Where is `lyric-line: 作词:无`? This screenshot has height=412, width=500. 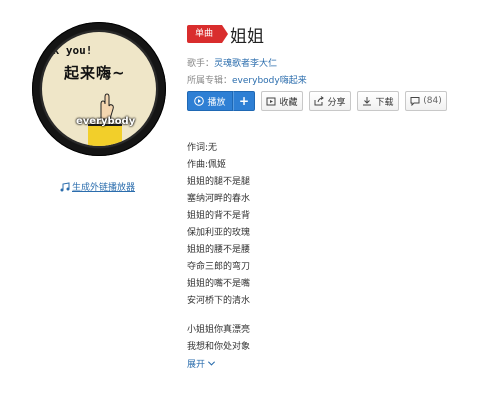
lyric-line: 作词:无 is located at coordinates (202, 148).